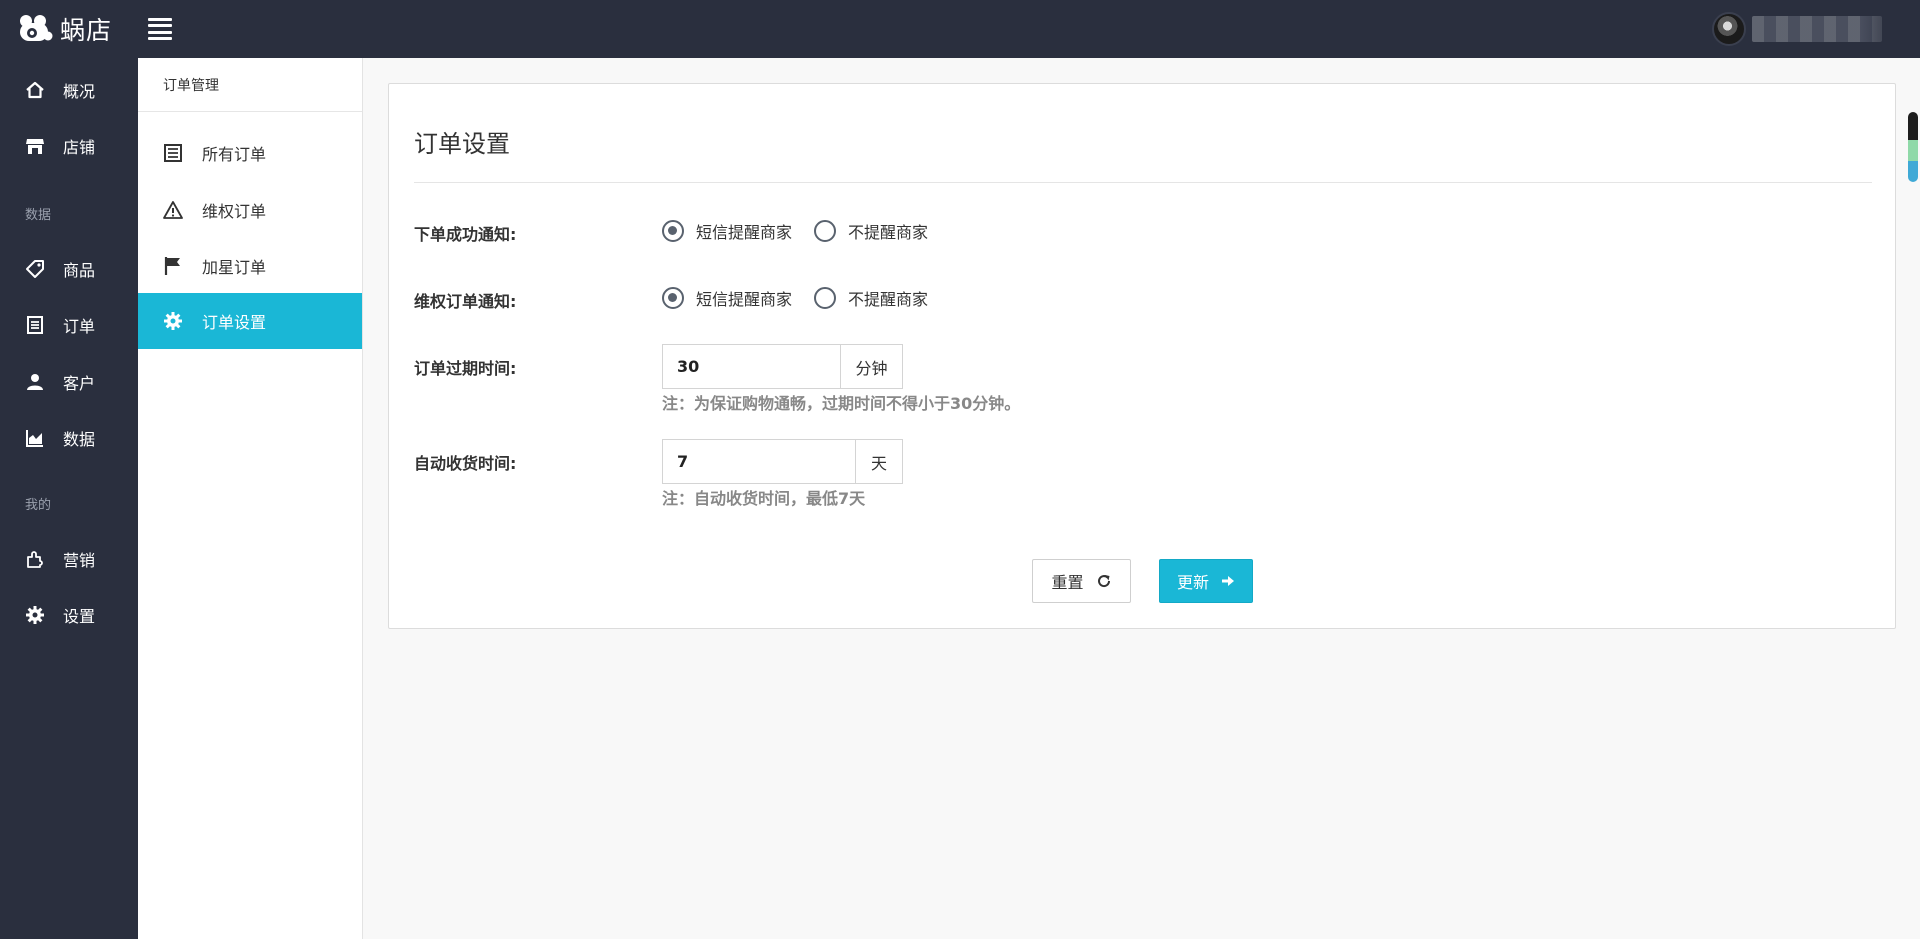 Image resolution: width=1920 pixels, height=939 pixels. I want to click on sidebar-item-overview: 概况, so click(69, 90).